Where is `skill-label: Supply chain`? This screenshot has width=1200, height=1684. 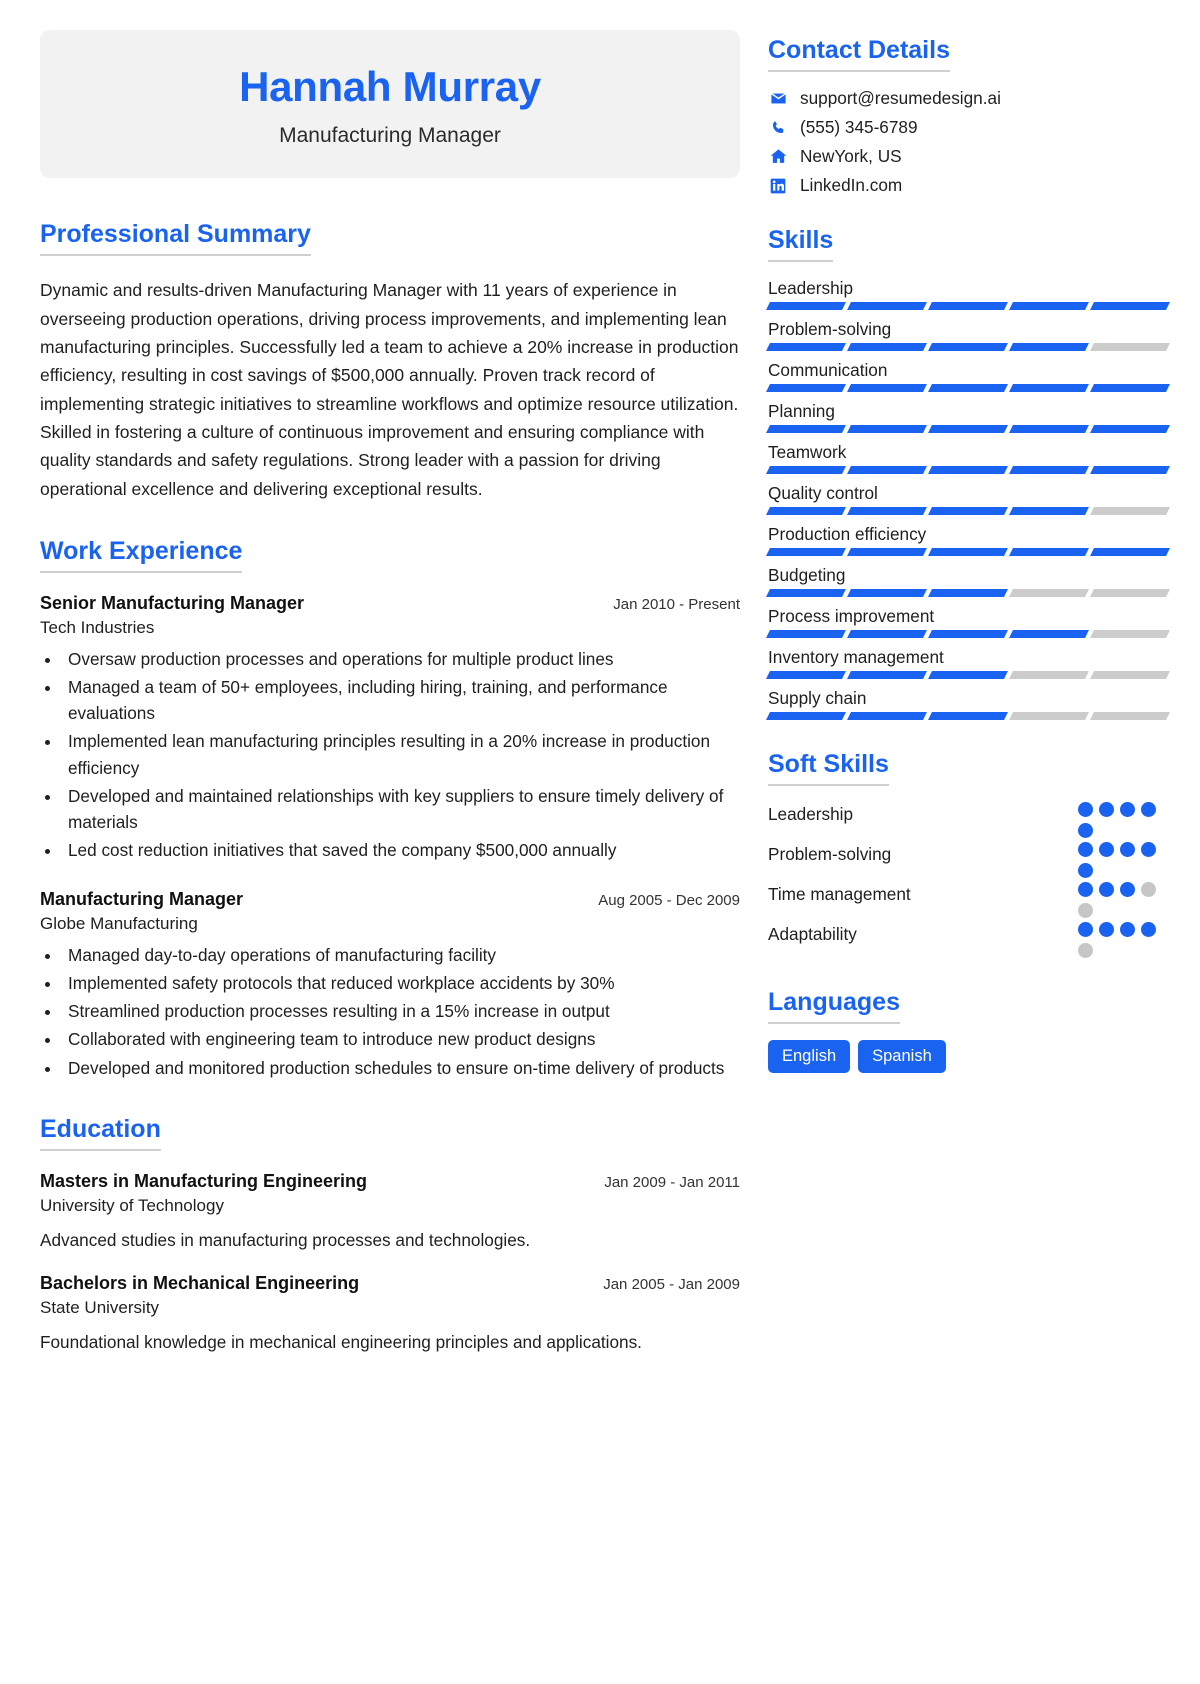 skill-label: Supply chain is located at coordinates (817, 698).